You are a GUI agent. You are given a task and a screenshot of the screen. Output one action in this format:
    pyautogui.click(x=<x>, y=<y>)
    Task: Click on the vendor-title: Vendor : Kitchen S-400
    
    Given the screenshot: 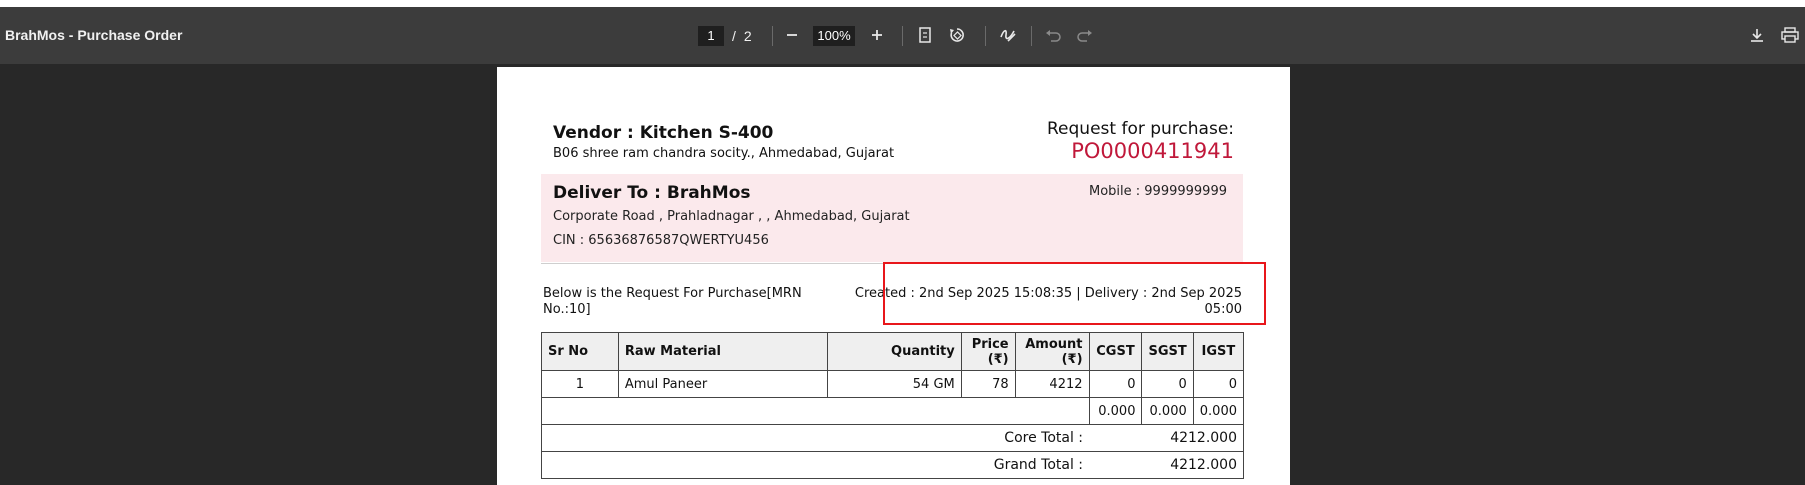 What is the action you would take?
    pyautogui.click(x=663, y=133)
    